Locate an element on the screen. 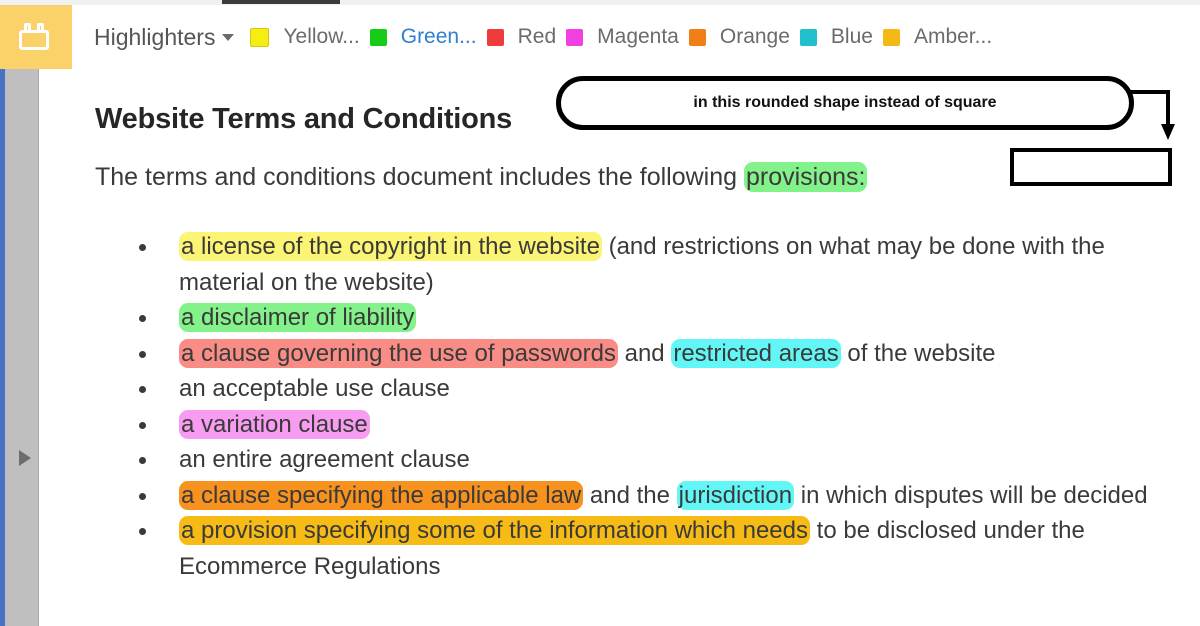  highlighter-item-blue: Blue is located at coordinates (836, 37).